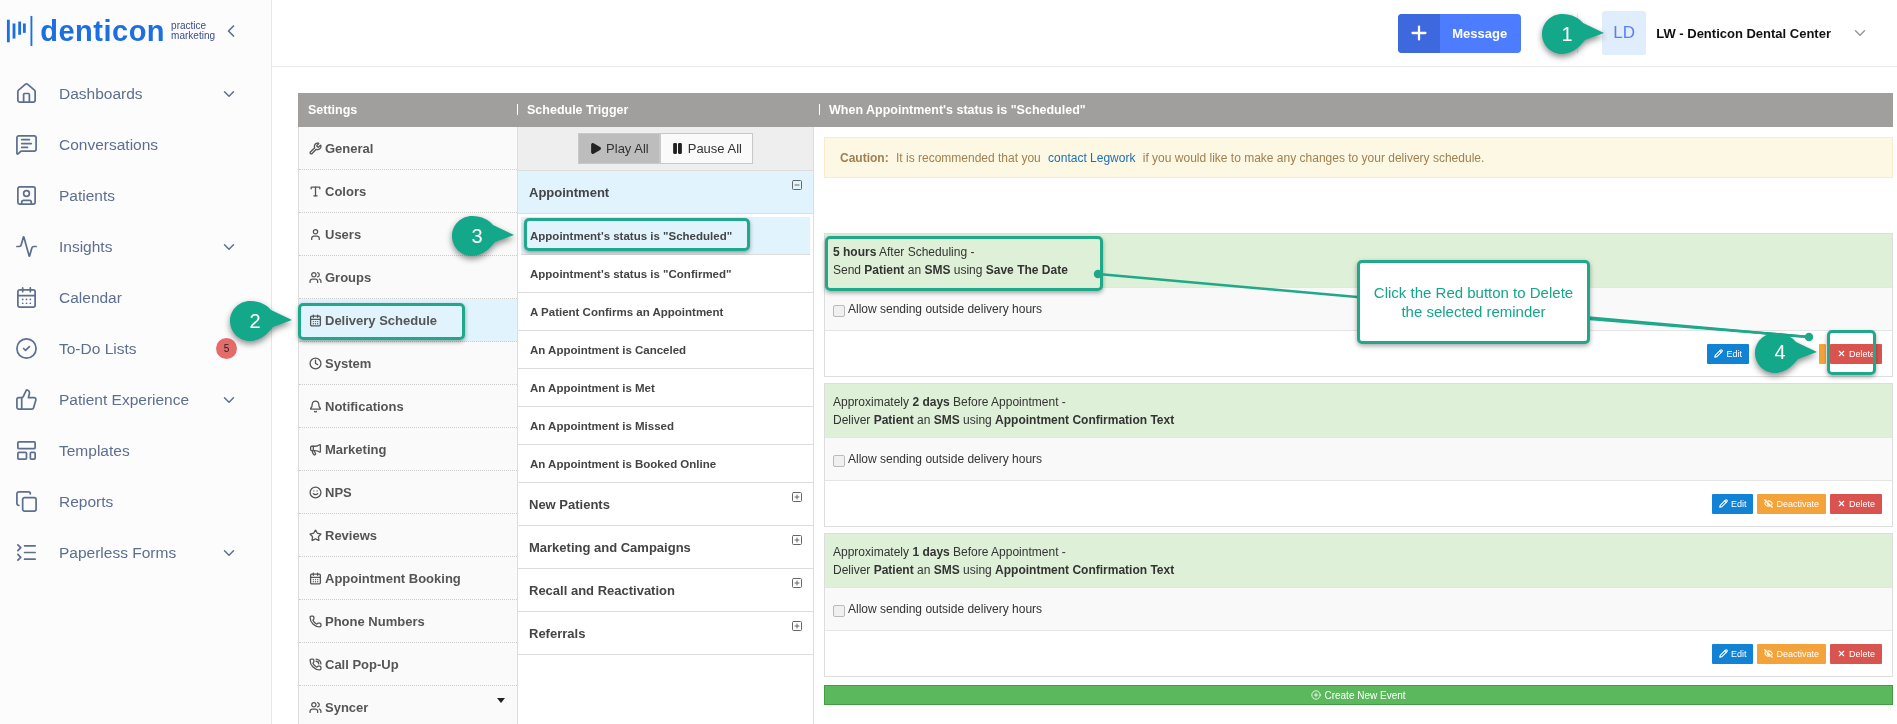  Describe the element at coordinates (706, 148) in the screenshot. I see `toggle-button: Pause All` at that location.